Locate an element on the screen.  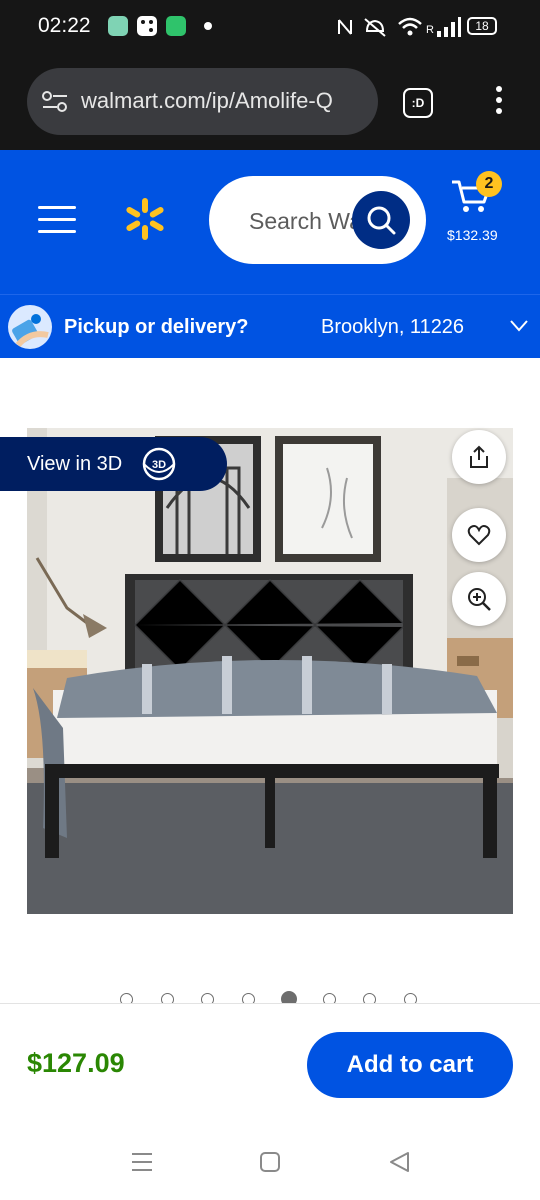
zoom-in-icon is located at coordinates (479, 599).